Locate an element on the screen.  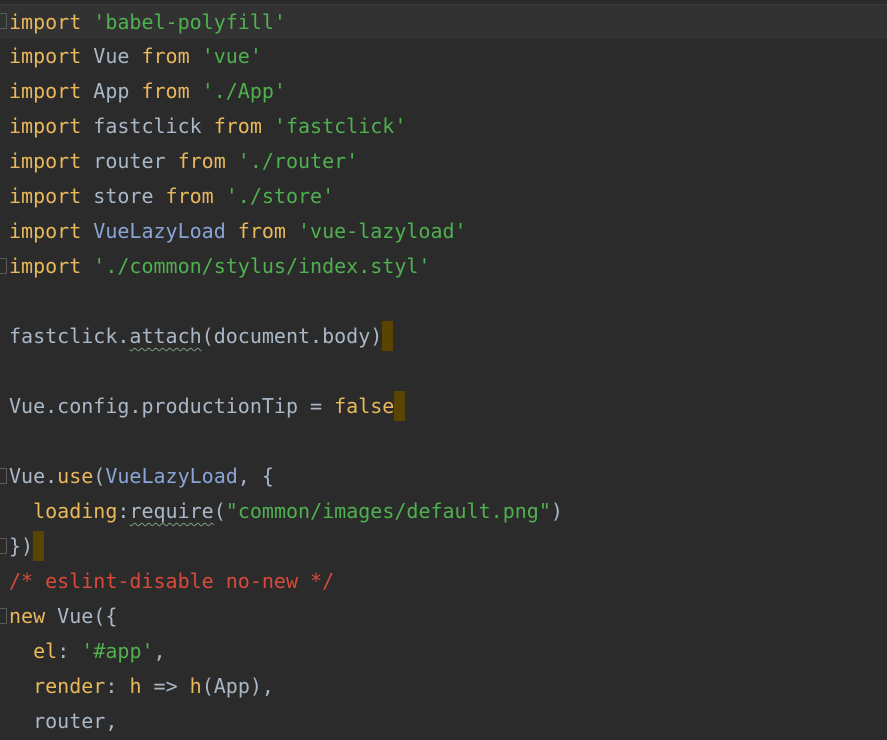
code-token: './router' is located at coordinates (298, 161).